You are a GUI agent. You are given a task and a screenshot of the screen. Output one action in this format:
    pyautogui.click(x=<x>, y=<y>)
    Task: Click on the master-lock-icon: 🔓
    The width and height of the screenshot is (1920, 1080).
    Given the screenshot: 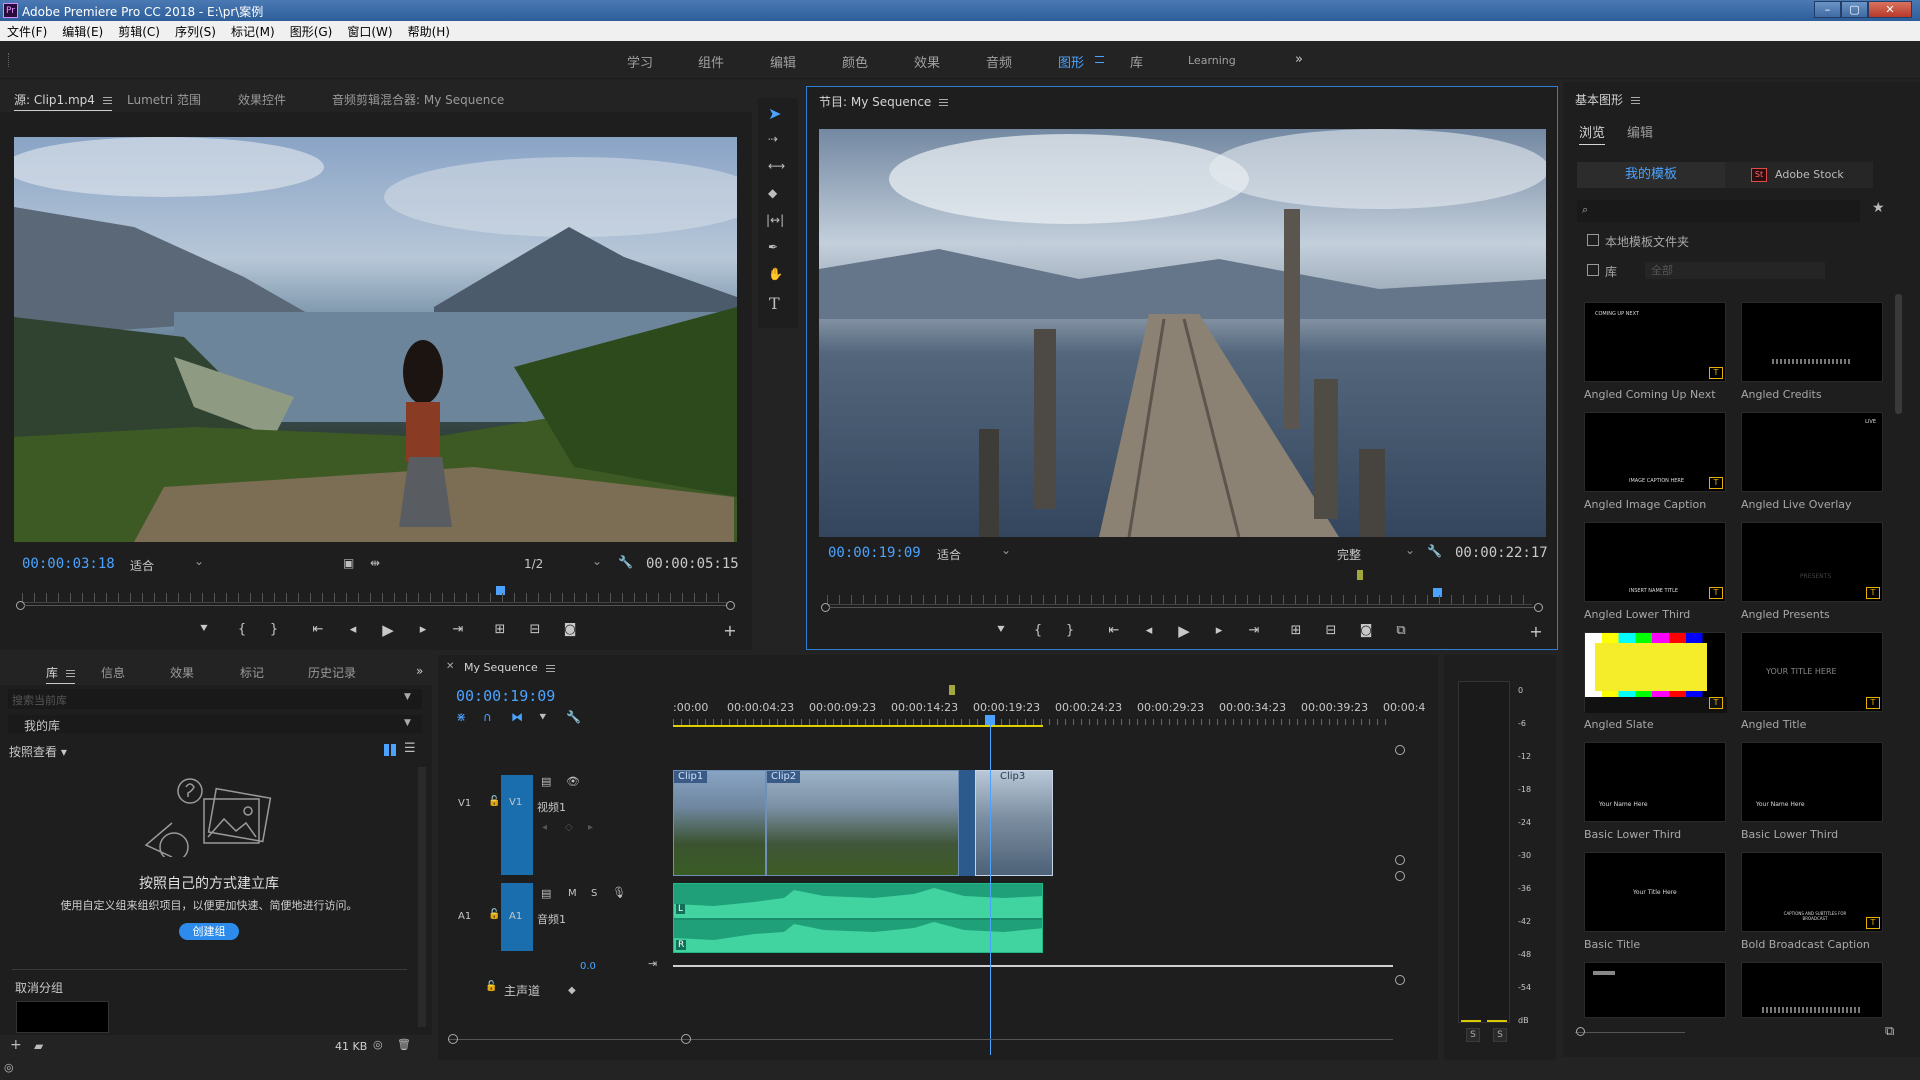 What is the action you would take?
    pyautogui.click(x=491, y=986)
    